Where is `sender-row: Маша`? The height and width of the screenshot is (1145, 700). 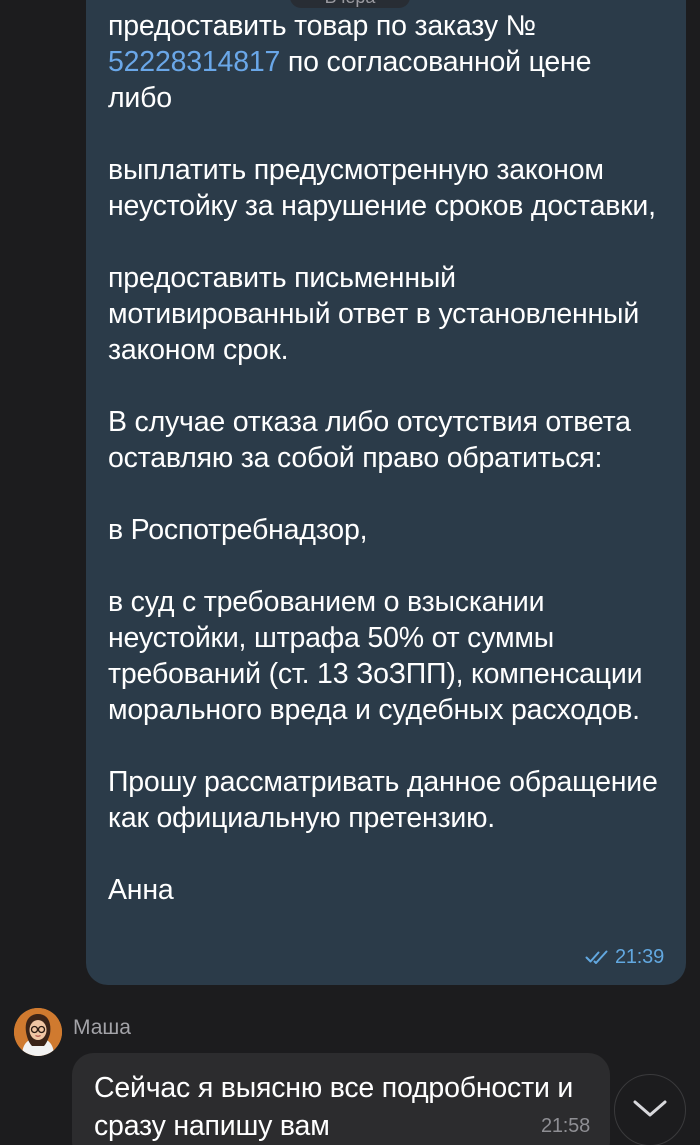
sender-row: Маша is located at coordinates (72, 1032).